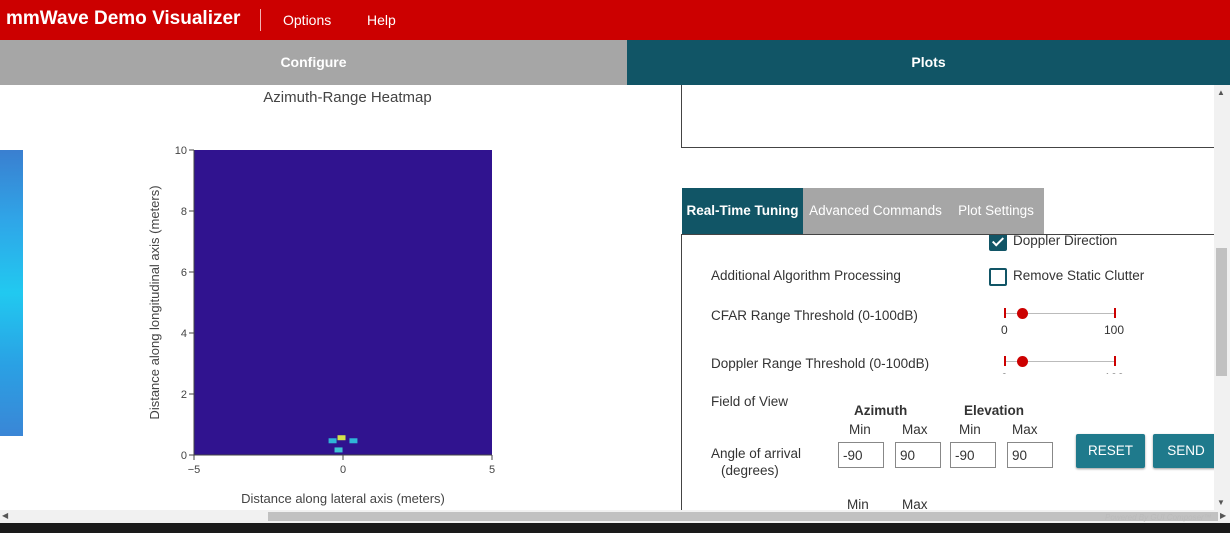  What do you see at coordinates (1079, 275) in the screenshot?
I see `remove-static-clutter-label: Remove Static Clutter` at bounding box center [1079, 275].